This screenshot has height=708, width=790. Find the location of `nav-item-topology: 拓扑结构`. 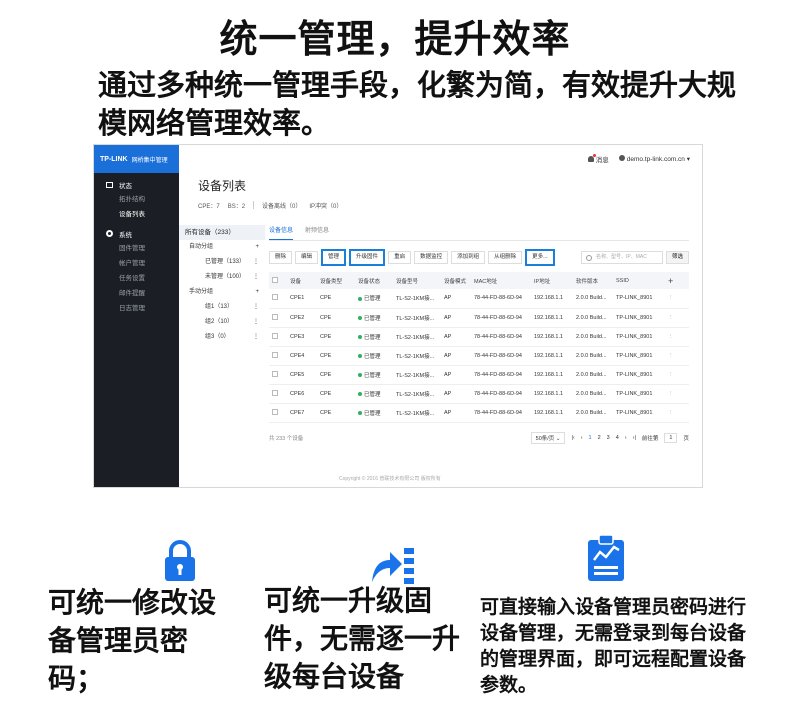

nav-item-topology: 拓扑结构 is located at coordinates (136, 199).